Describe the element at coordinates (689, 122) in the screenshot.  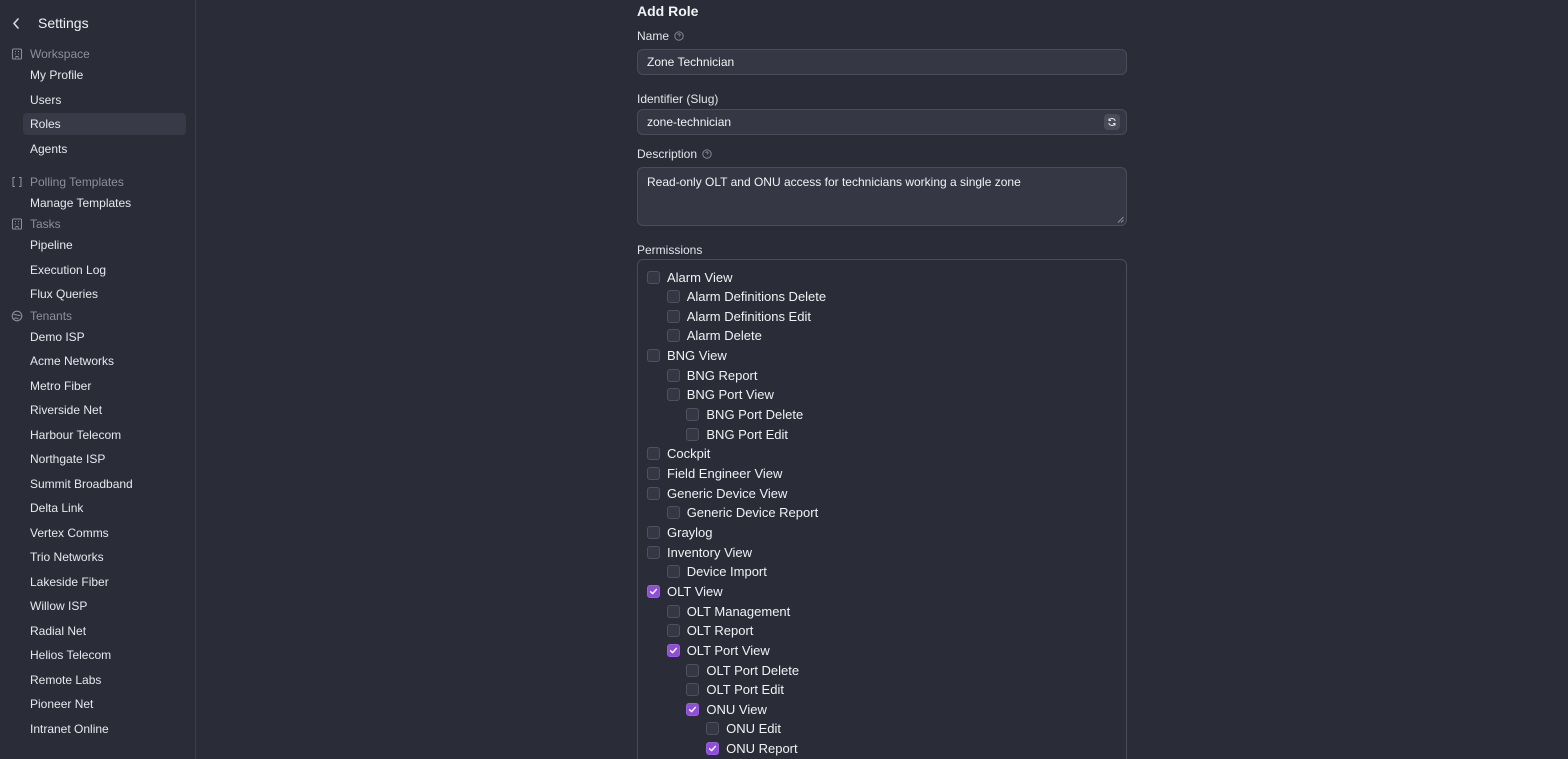
I see `slug-input-value: zone-technician` at that location.